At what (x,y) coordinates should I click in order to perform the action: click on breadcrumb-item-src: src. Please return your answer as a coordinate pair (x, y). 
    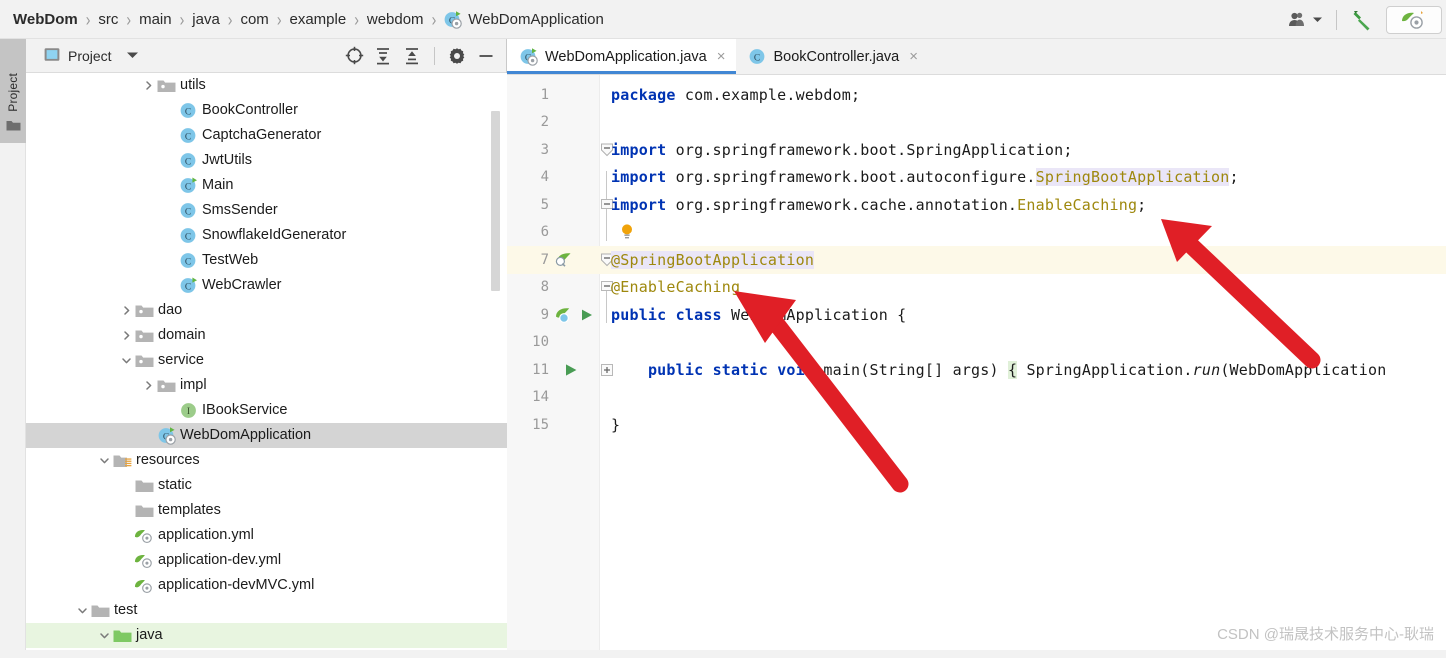
    Looking at the image, I should click on (108, 19).